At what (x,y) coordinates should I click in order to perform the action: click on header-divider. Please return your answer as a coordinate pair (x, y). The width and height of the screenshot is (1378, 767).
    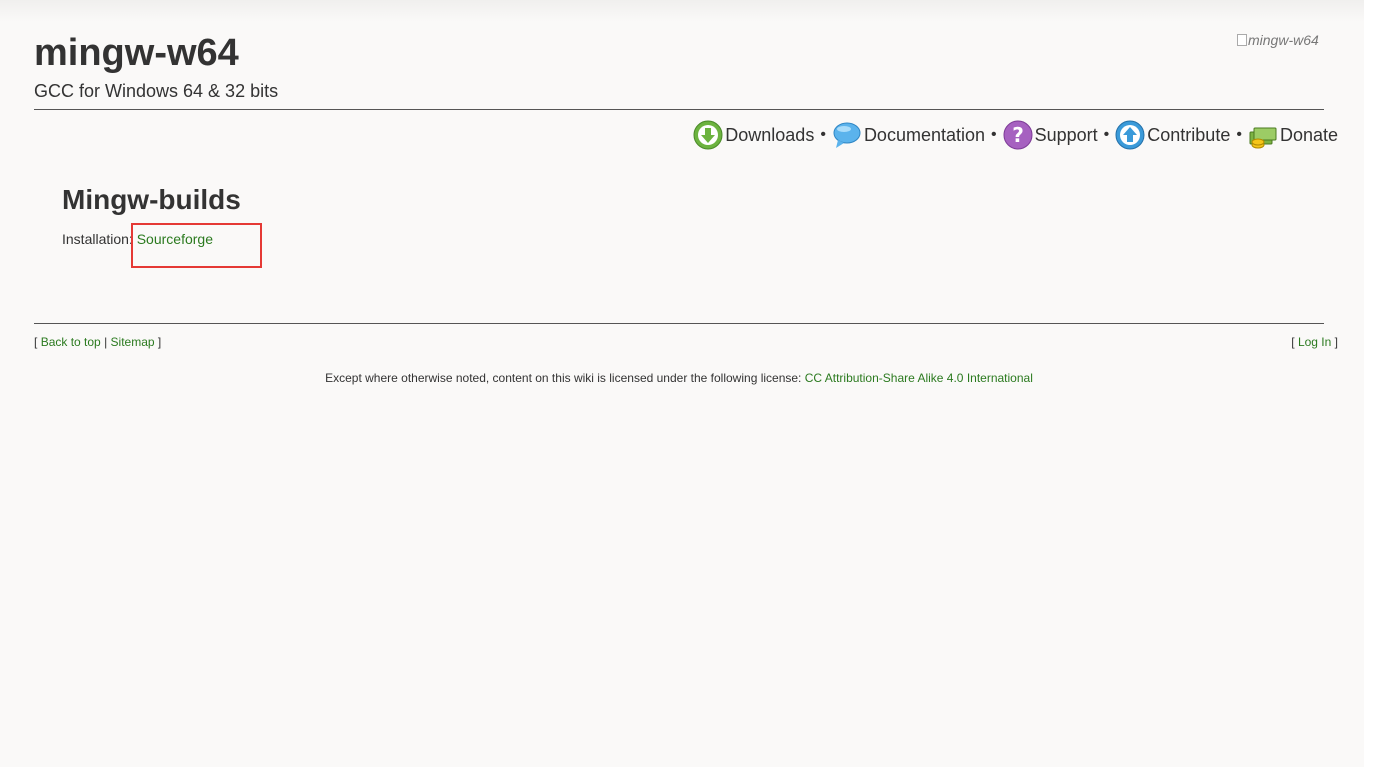
    Looking at the image, I should click on (679, 109).